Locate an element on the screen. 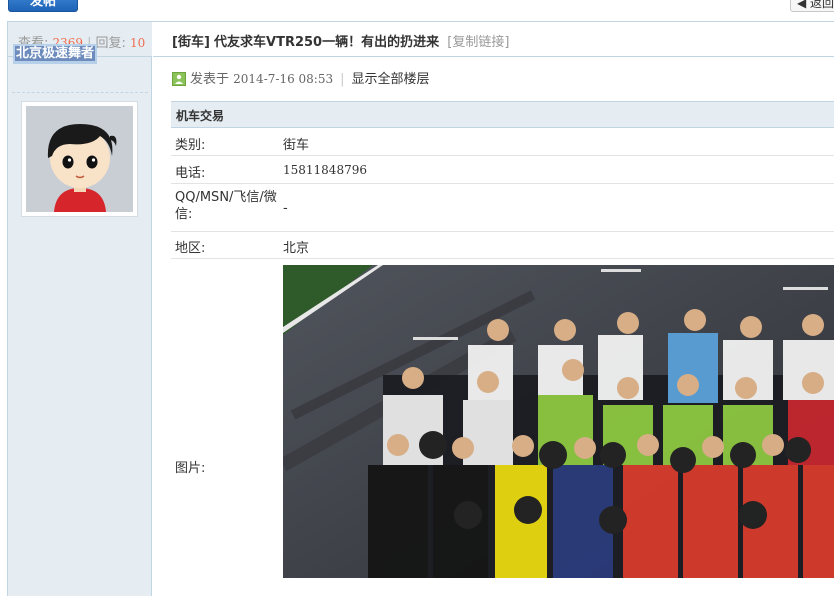 The width and height of the screenshot is (834, 596). avatar is located at coordinates (79, 159).